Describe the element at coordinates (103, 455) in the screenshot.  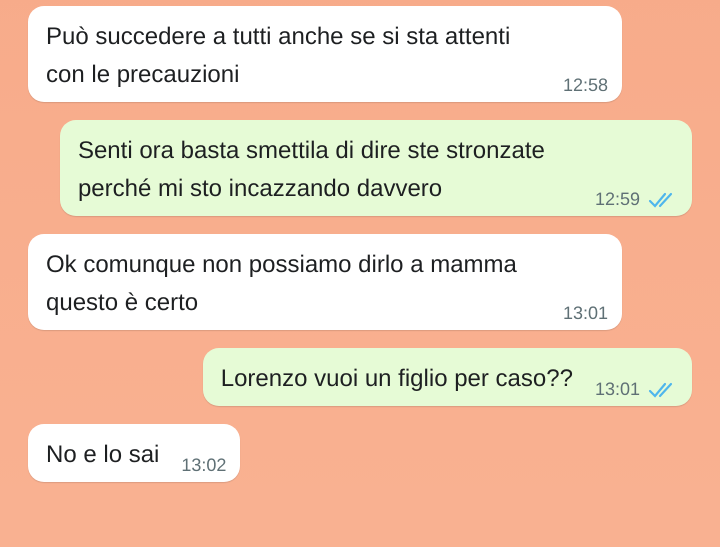
I see `message-text: No e lo sai` at that location.